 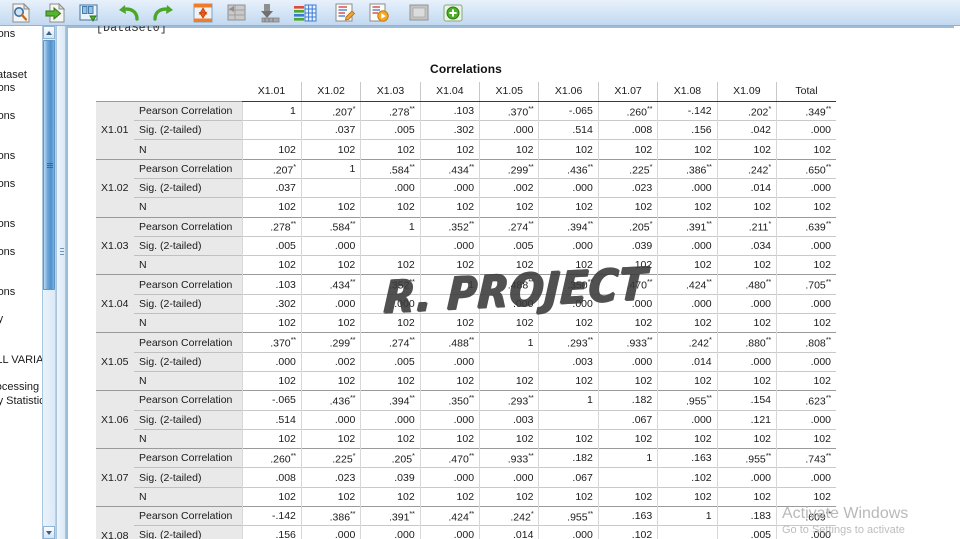 What do you see at coordinates (188, 265) in the screenshot?
I see `row-stat-label: N` at bounding box center [188, 265].